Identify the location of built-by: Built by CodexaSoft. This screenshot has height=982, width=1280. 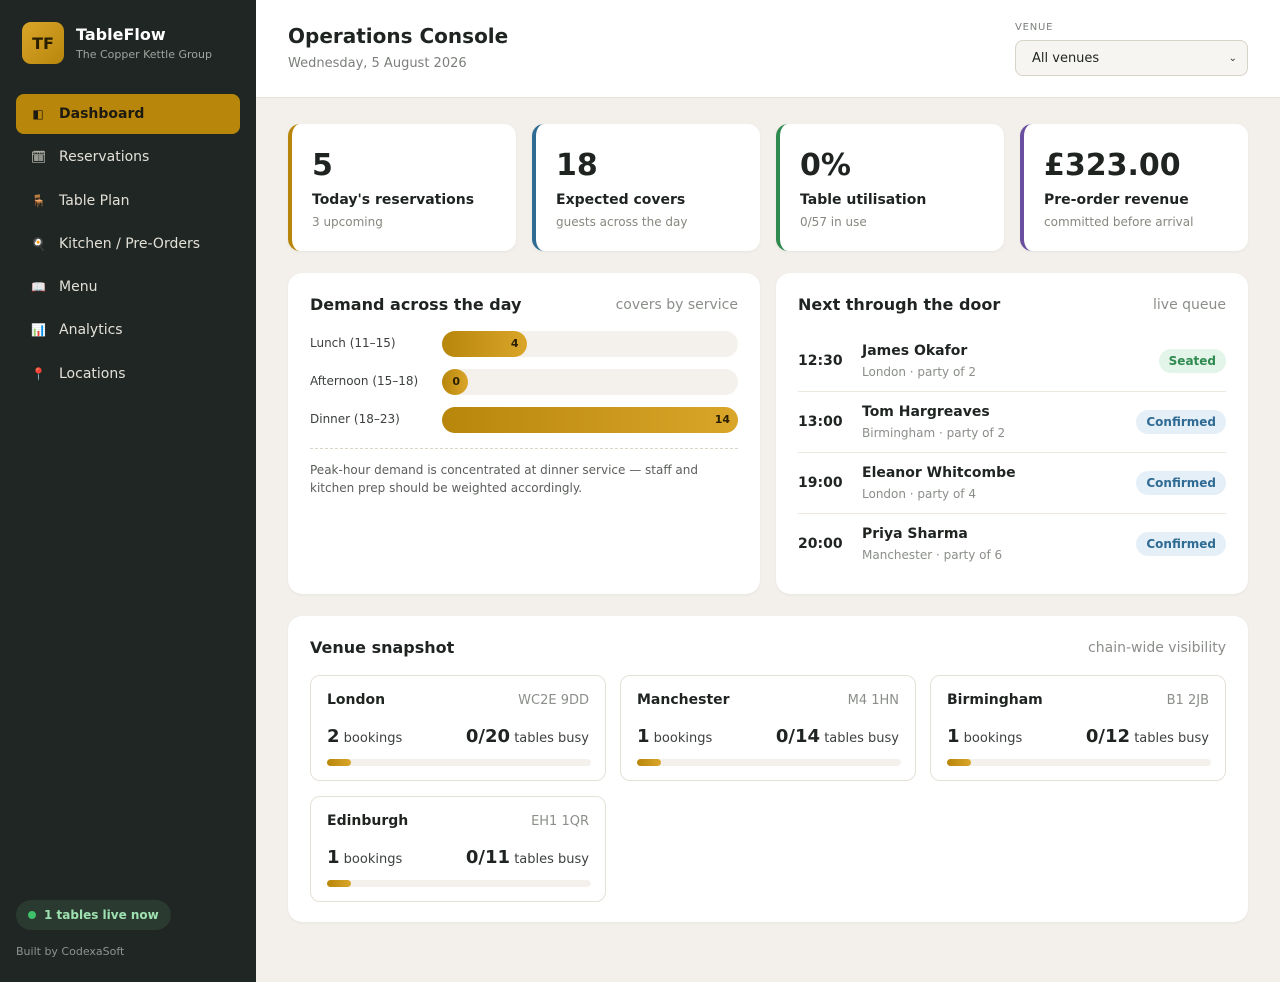
(70, 951).